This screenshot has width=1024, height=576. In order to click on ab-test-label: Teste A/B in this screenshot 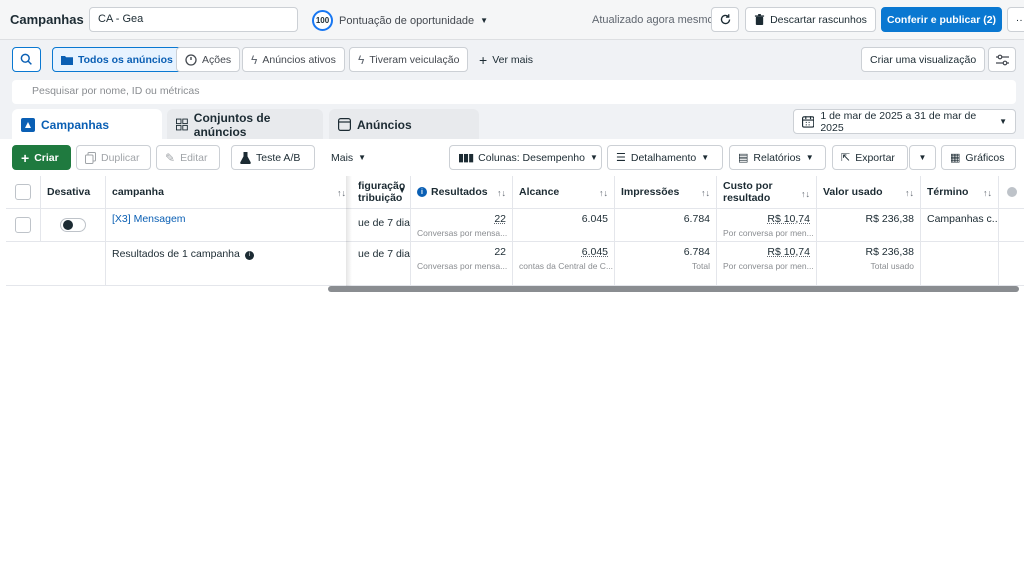, I will do `click(278, 157)`.